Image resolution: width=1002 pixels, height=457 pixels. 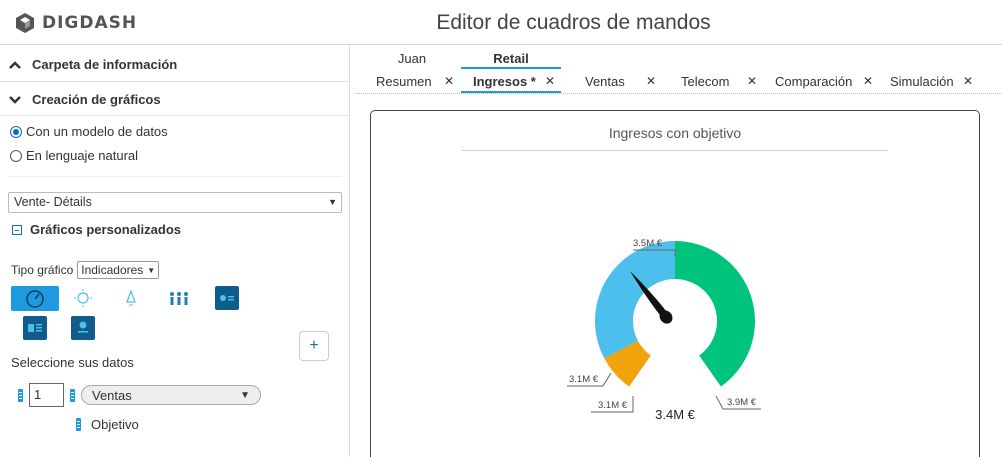 What do you see at coordinates (613, 405) in the screenshot?
I see `gauge-label-low2: 3.1M €` at bounding box center [613, 405].